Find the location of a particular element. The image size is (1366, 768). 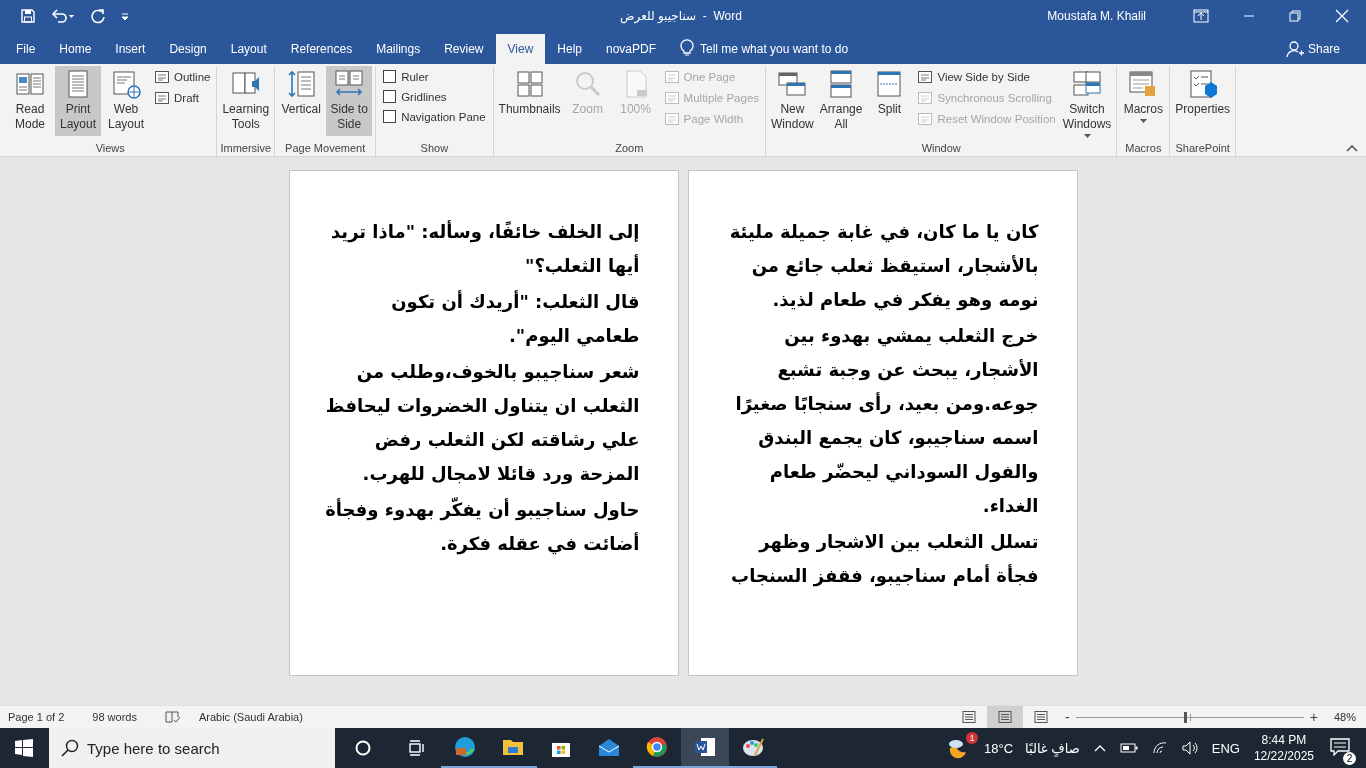

vertical-scroll-icon is located at coordinates (301, 84).